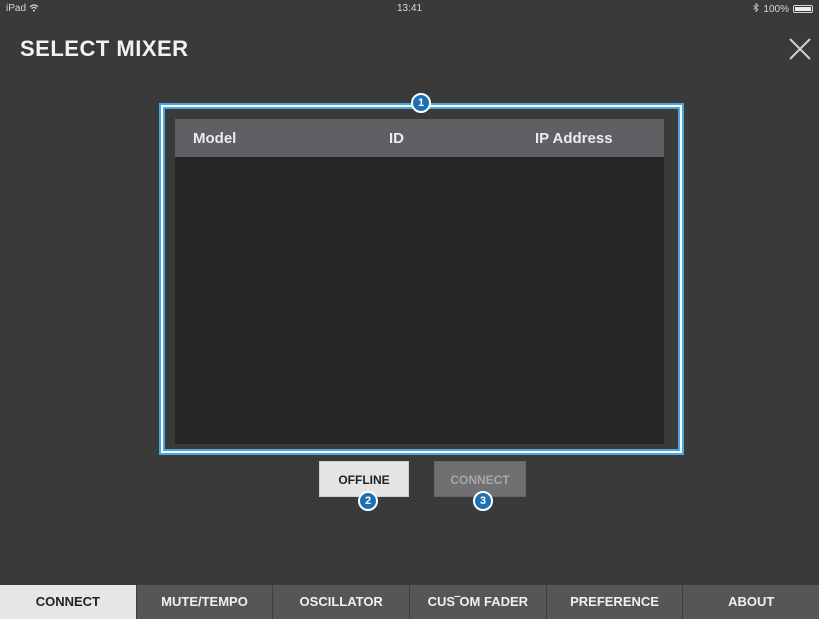  Describe the element at coordinates (368, 501) in the screenshot. I see `callout-badge-2: 2` at that location.